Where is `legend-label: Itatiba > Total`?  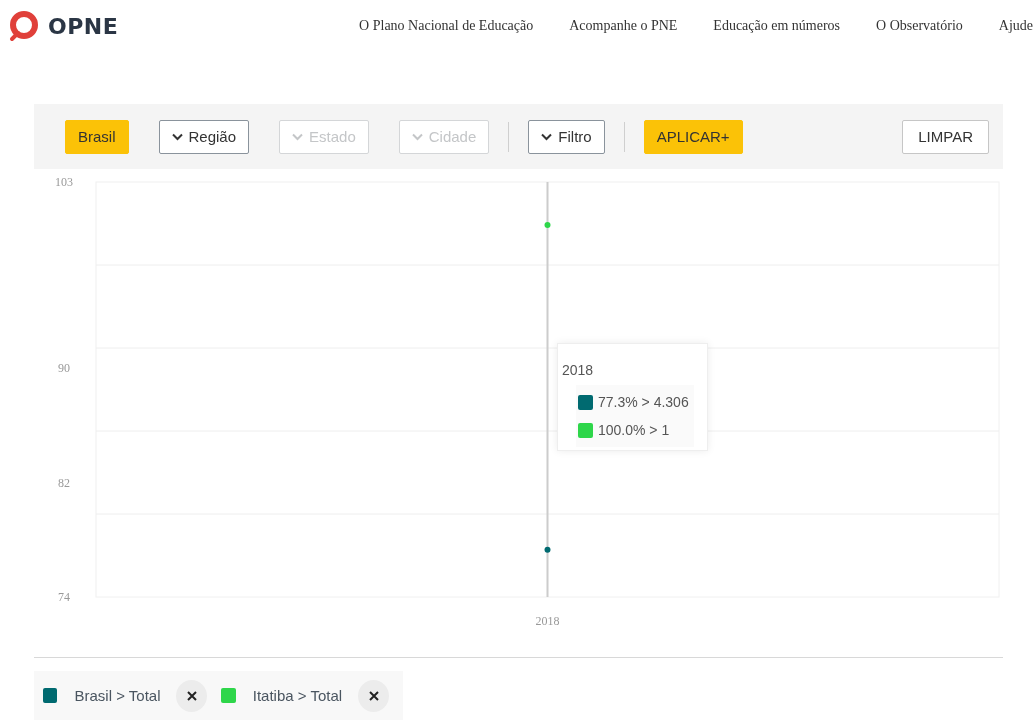 legend-label: Itatiba > Total is located at coordinates (297, 695).